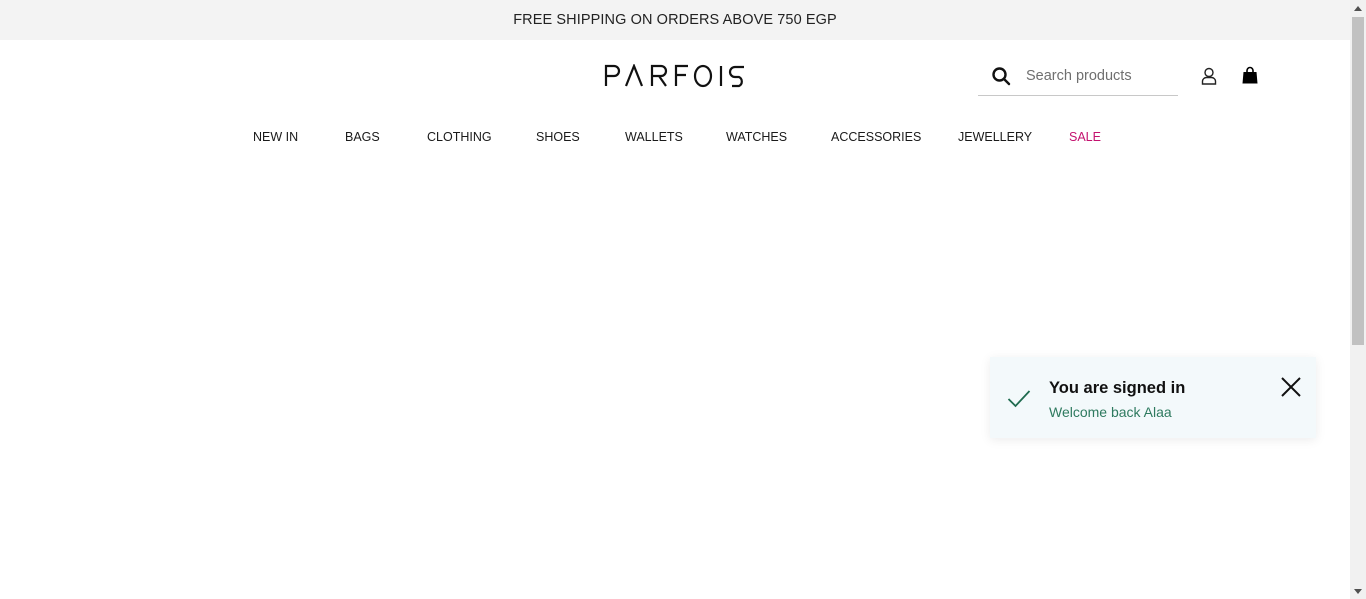  I want to click on user-icon, so click(1209, 76).